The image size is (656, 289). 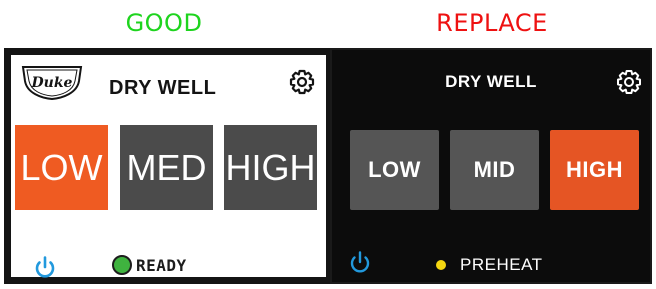 I want to click on duke-logo: Duke, so click(x=52, y=82).